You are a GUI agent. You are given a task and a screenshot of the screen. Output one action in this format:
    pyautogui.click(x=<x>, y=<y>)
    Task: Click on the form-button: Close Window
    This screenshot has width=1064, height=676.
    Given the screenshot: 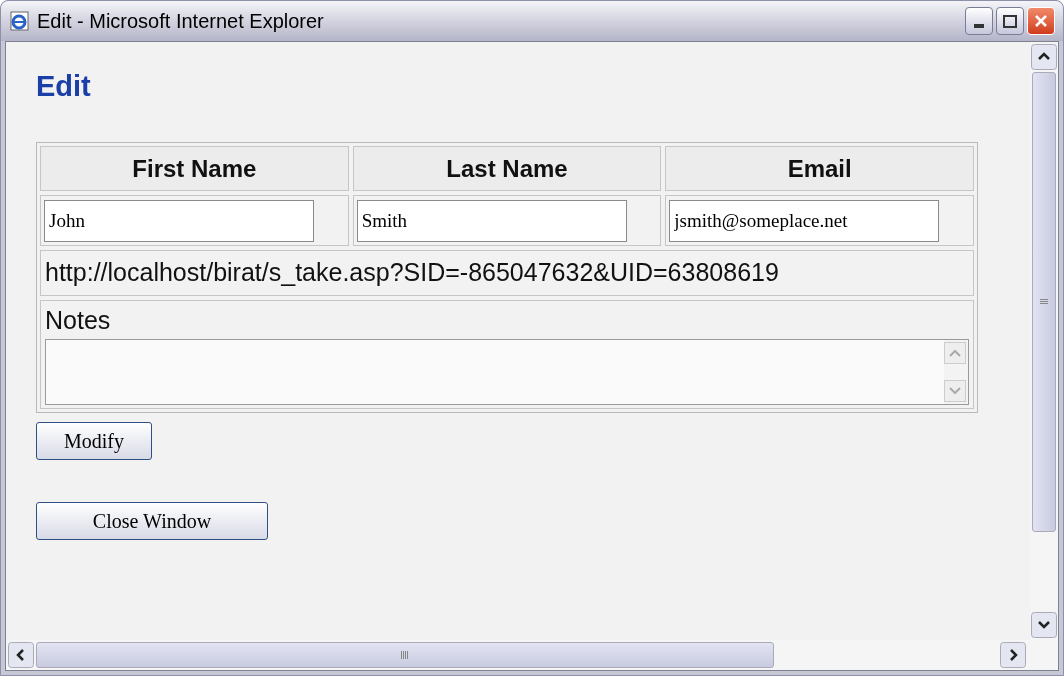 What is the action you would take?
    pyautogui.click(x=152, y=521)
    